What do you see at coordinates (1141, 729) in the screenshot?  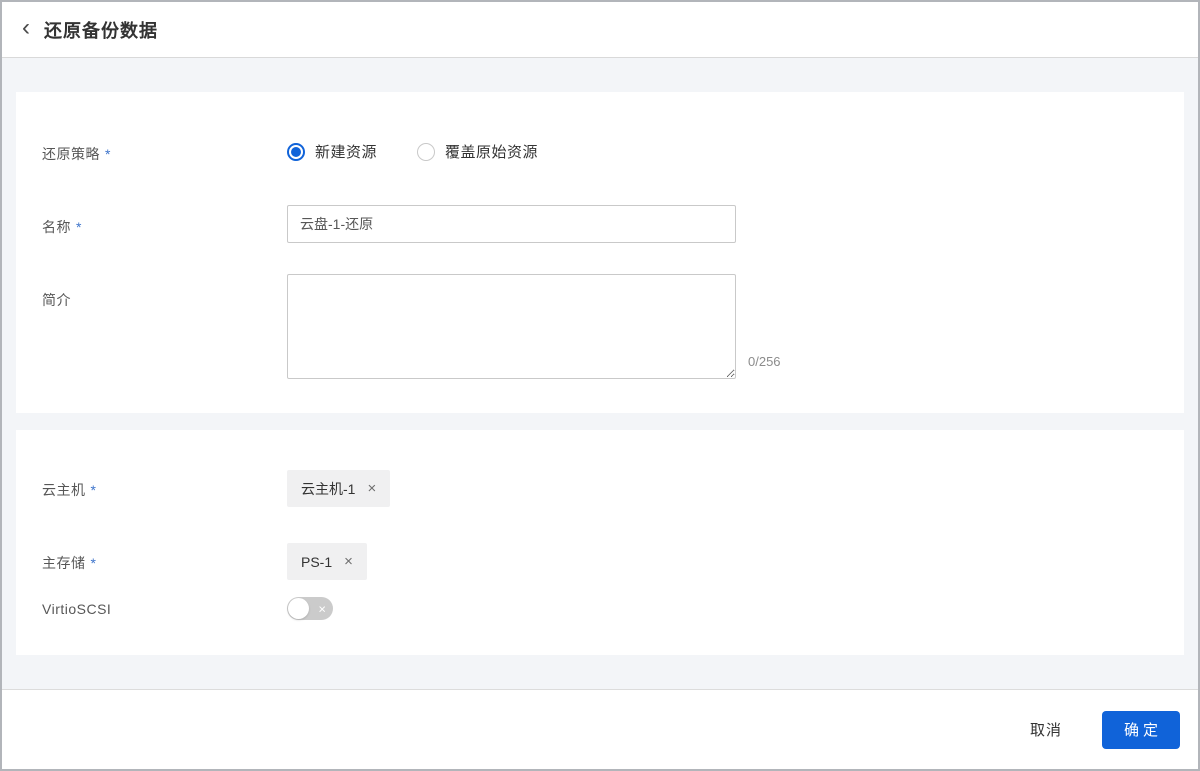 I see `confirm-button: 确定` at bounding box center [1141, 729].